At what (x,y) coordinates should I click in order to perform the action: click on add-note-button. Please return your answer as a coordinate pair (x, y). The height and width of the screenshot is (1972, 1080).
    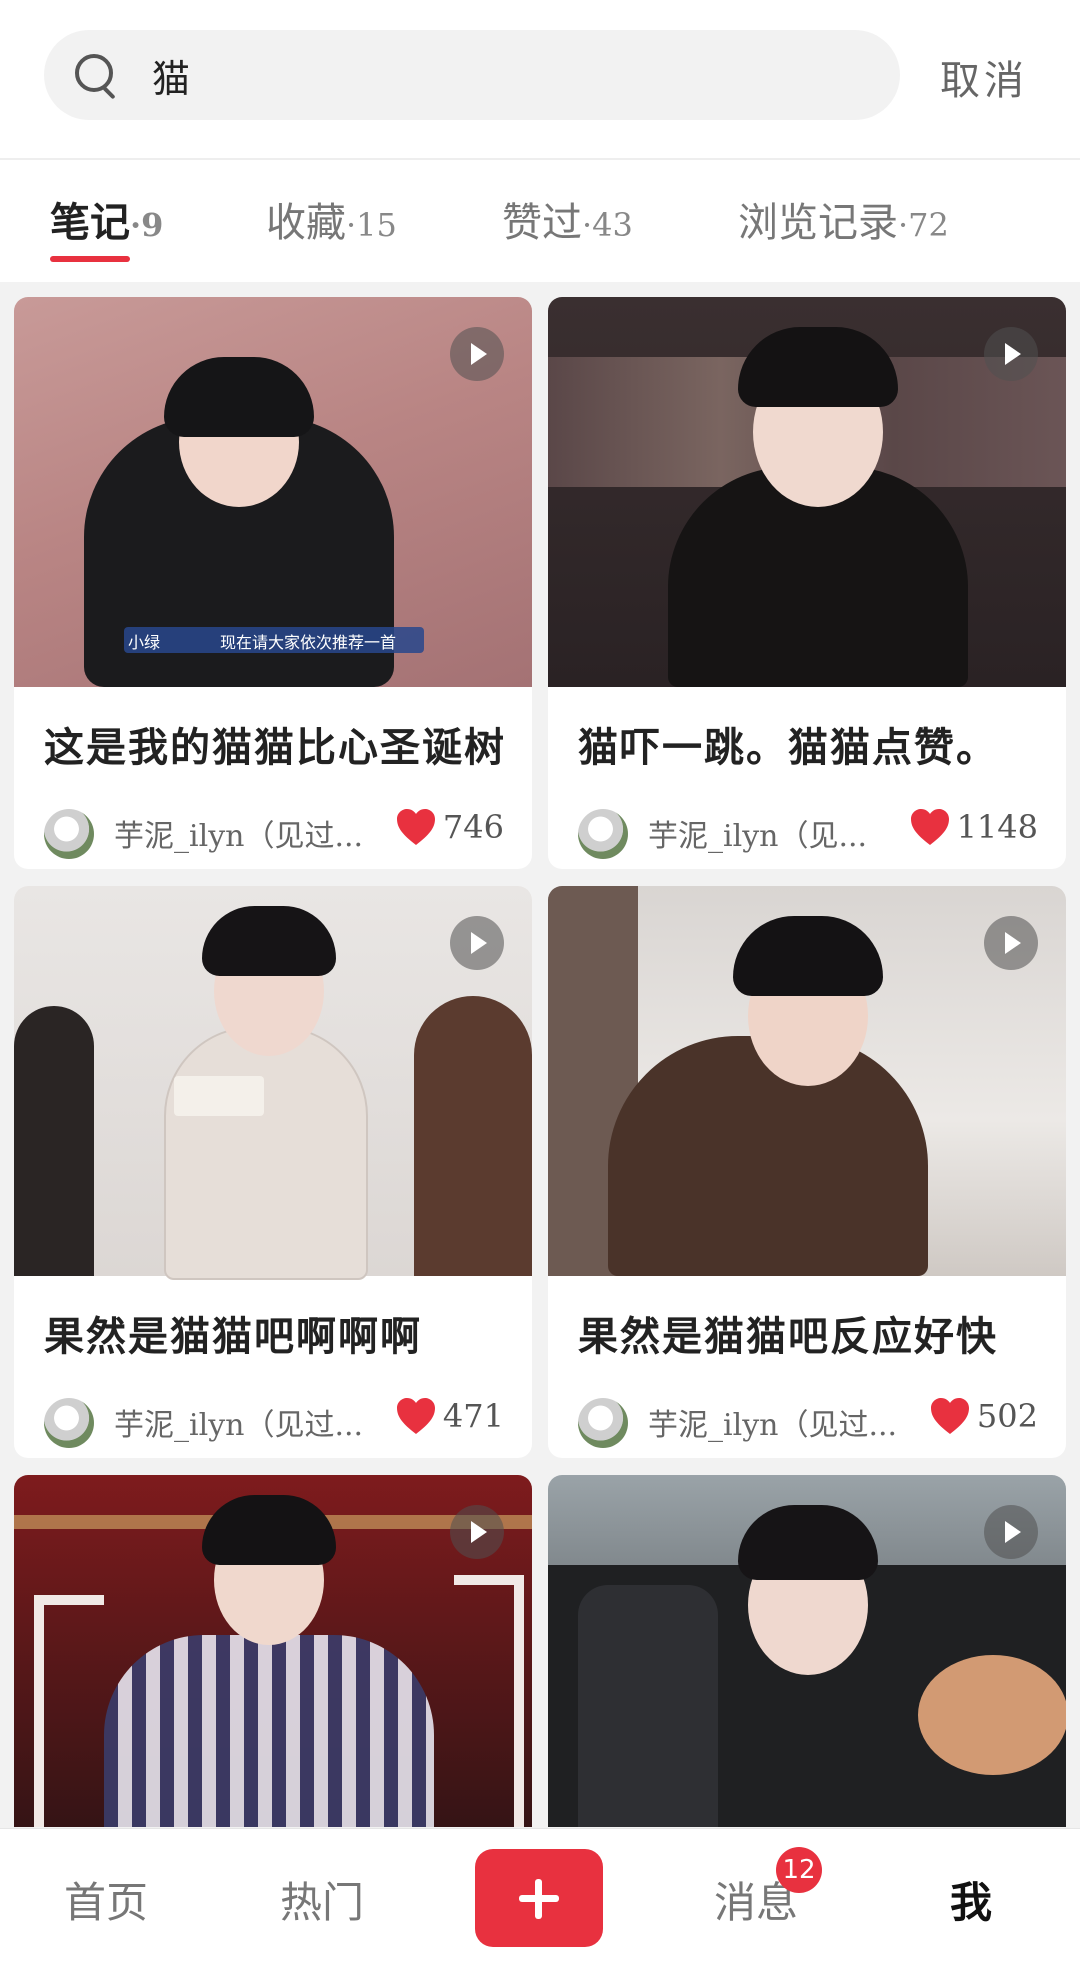
    Looking at the image, I should click on (539, 1898).